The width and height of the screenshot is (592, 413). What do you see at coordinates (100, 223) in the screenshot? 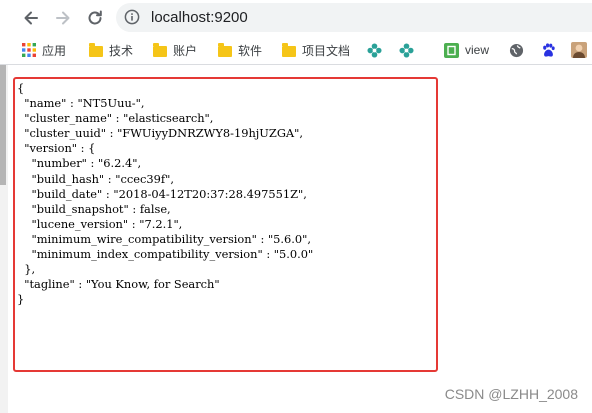
I see `json-line: "lucene_version" : "7.2.1",` at bounding box center [100, 223].